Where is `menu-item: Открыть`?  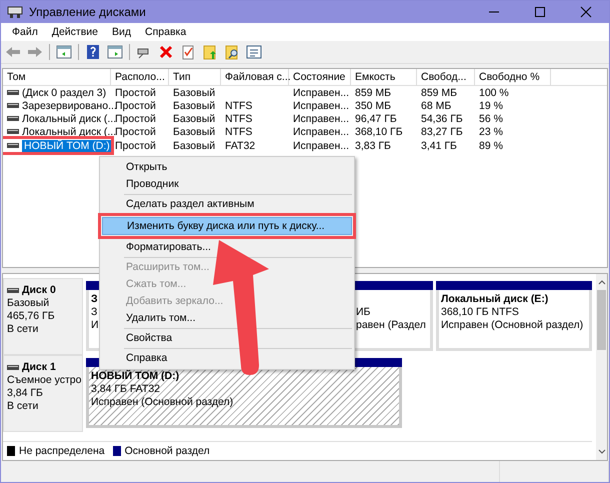
menu-item: Открыть is located at coordinates (227, 167).